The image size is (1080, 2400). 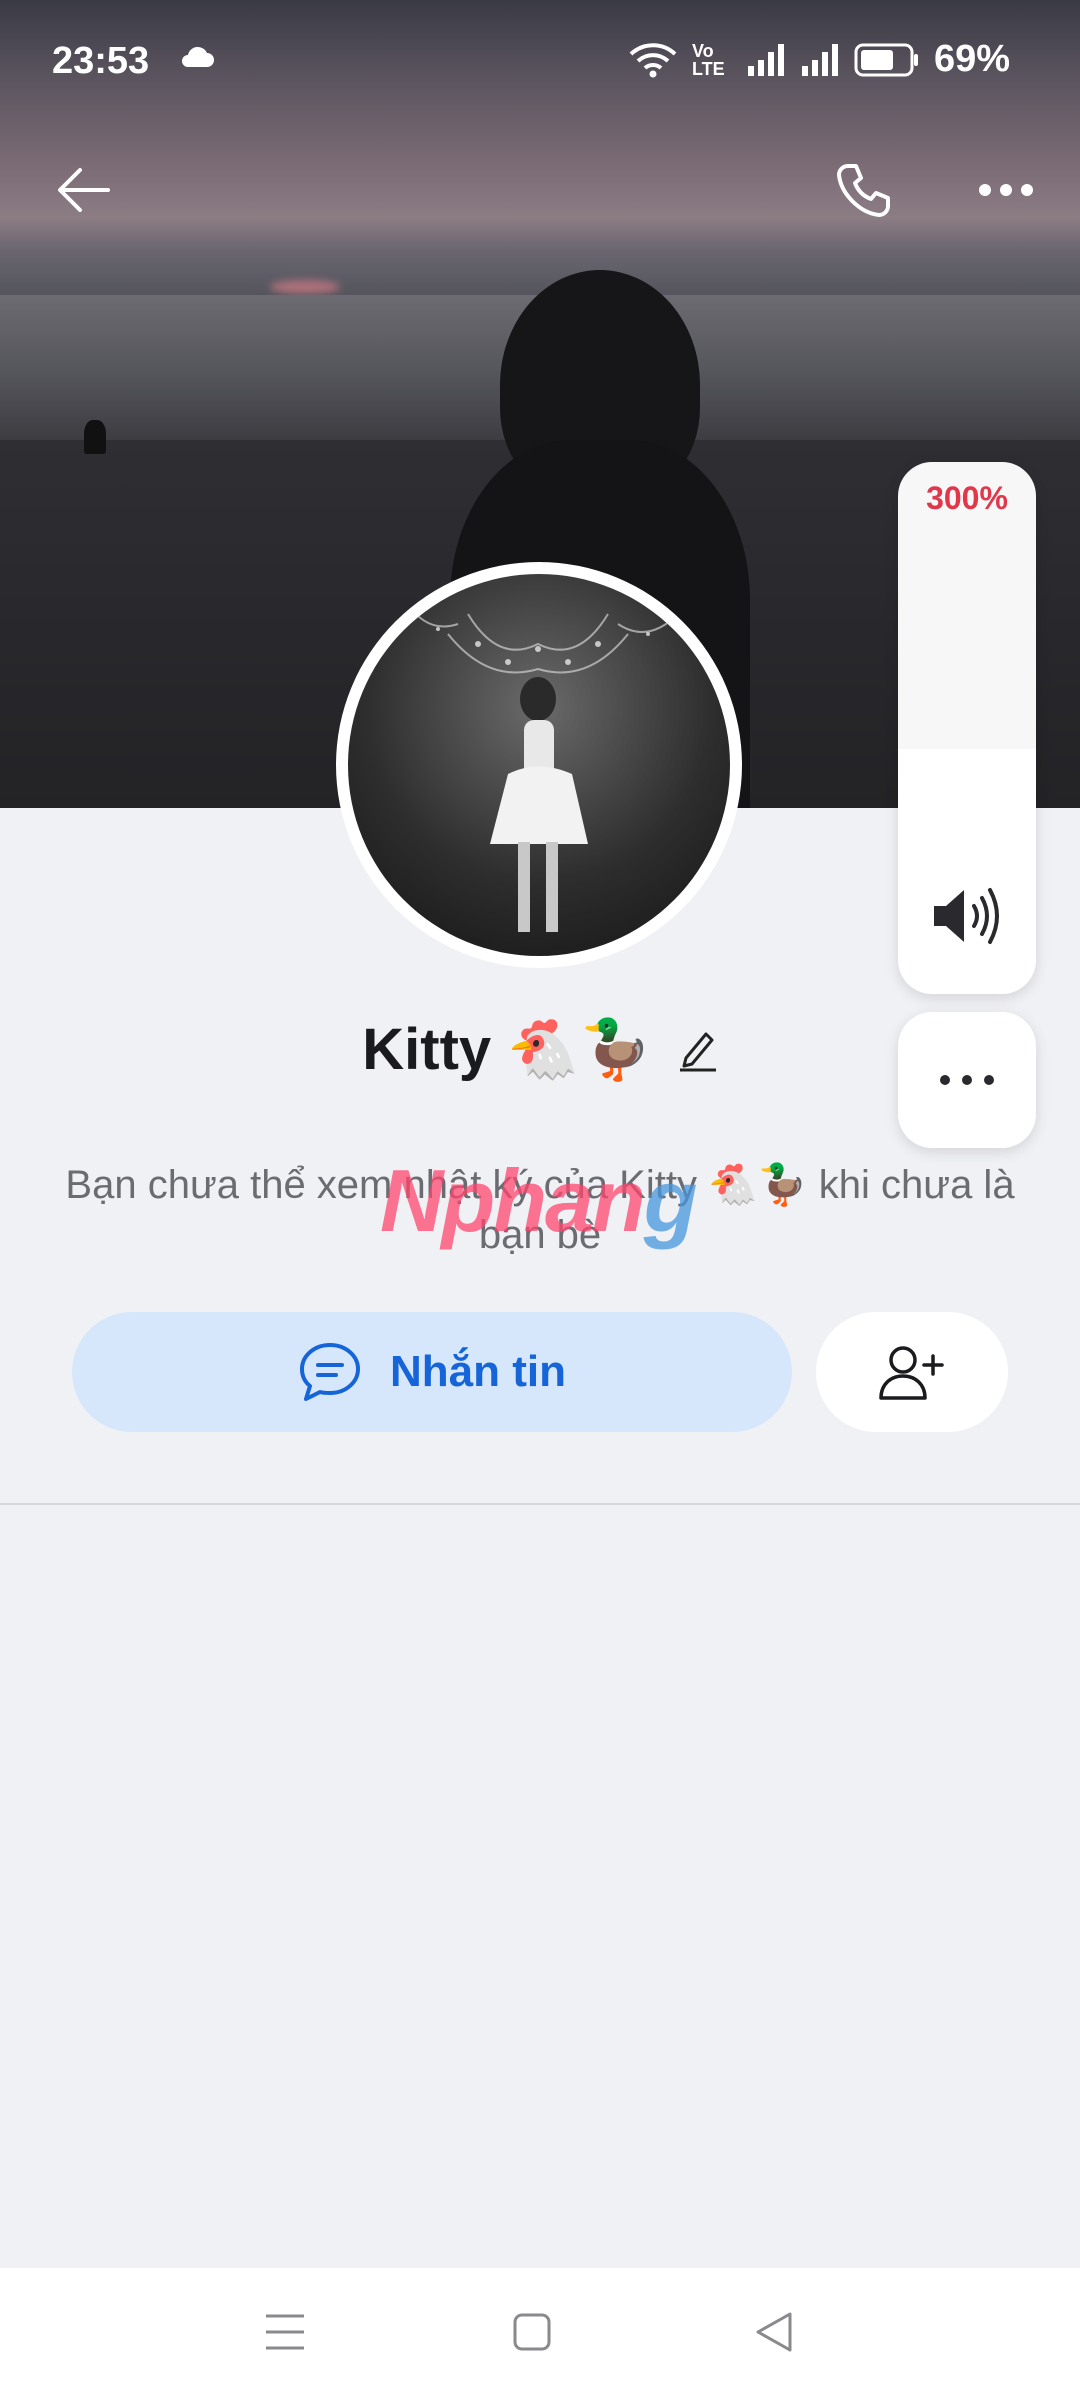 I want to click on speaker-icon, so click(x=967, y=916).